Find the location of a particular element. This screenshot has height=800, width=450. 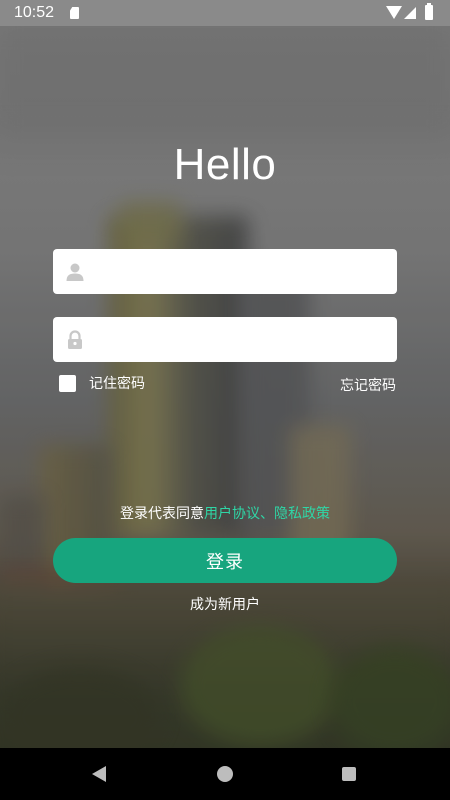

agreement-link: 用户协议、隐私政策 is located at coordinates (267, 514).